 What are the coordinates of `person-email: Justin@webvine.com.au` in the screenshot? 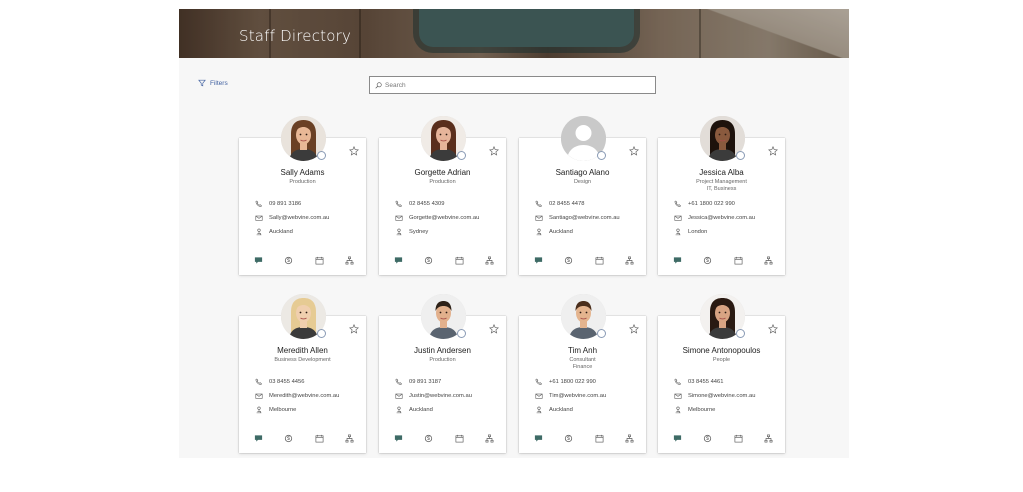 It's located at (433, 396).